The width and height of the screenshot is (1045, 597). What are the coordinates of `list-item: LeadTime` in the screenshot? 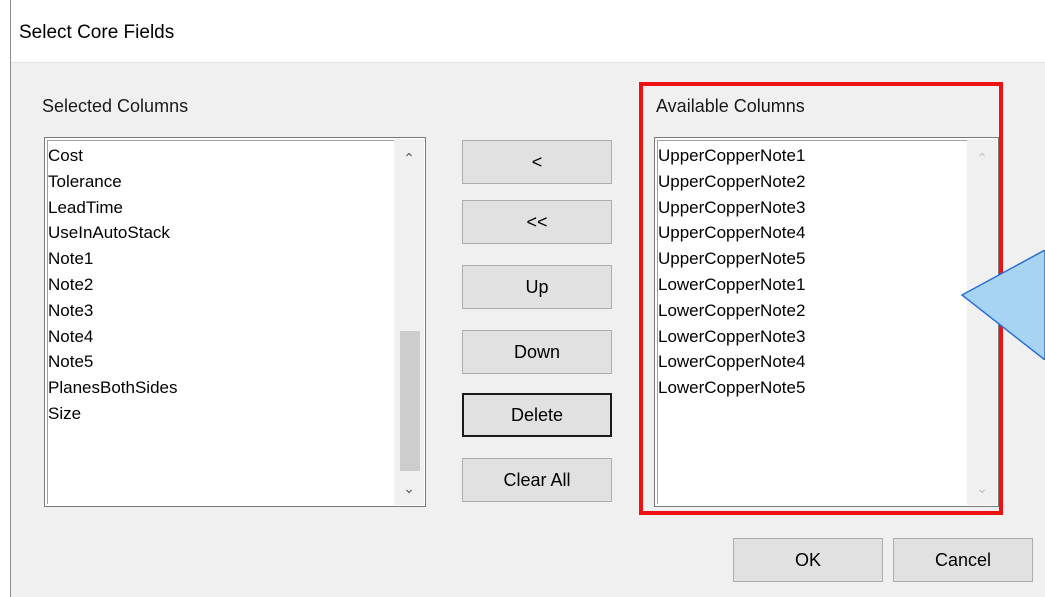 It's located at (112, 208).